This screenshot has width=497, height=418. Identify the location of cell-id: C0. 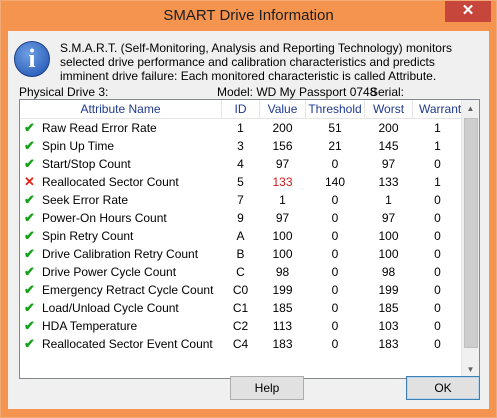
(240, 290).